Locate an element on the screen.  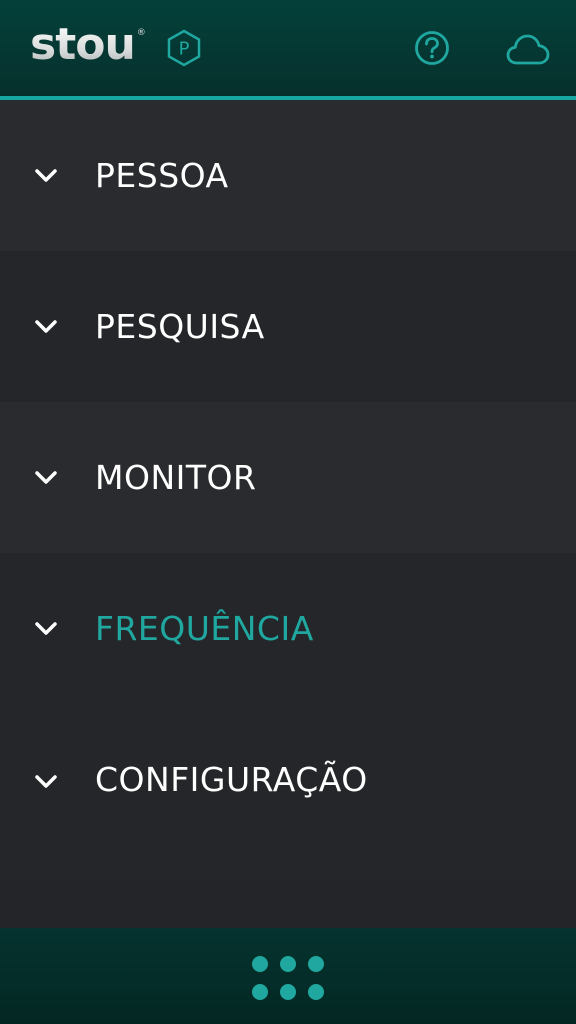
logo-text: stou is located at coordinates (83, 44).